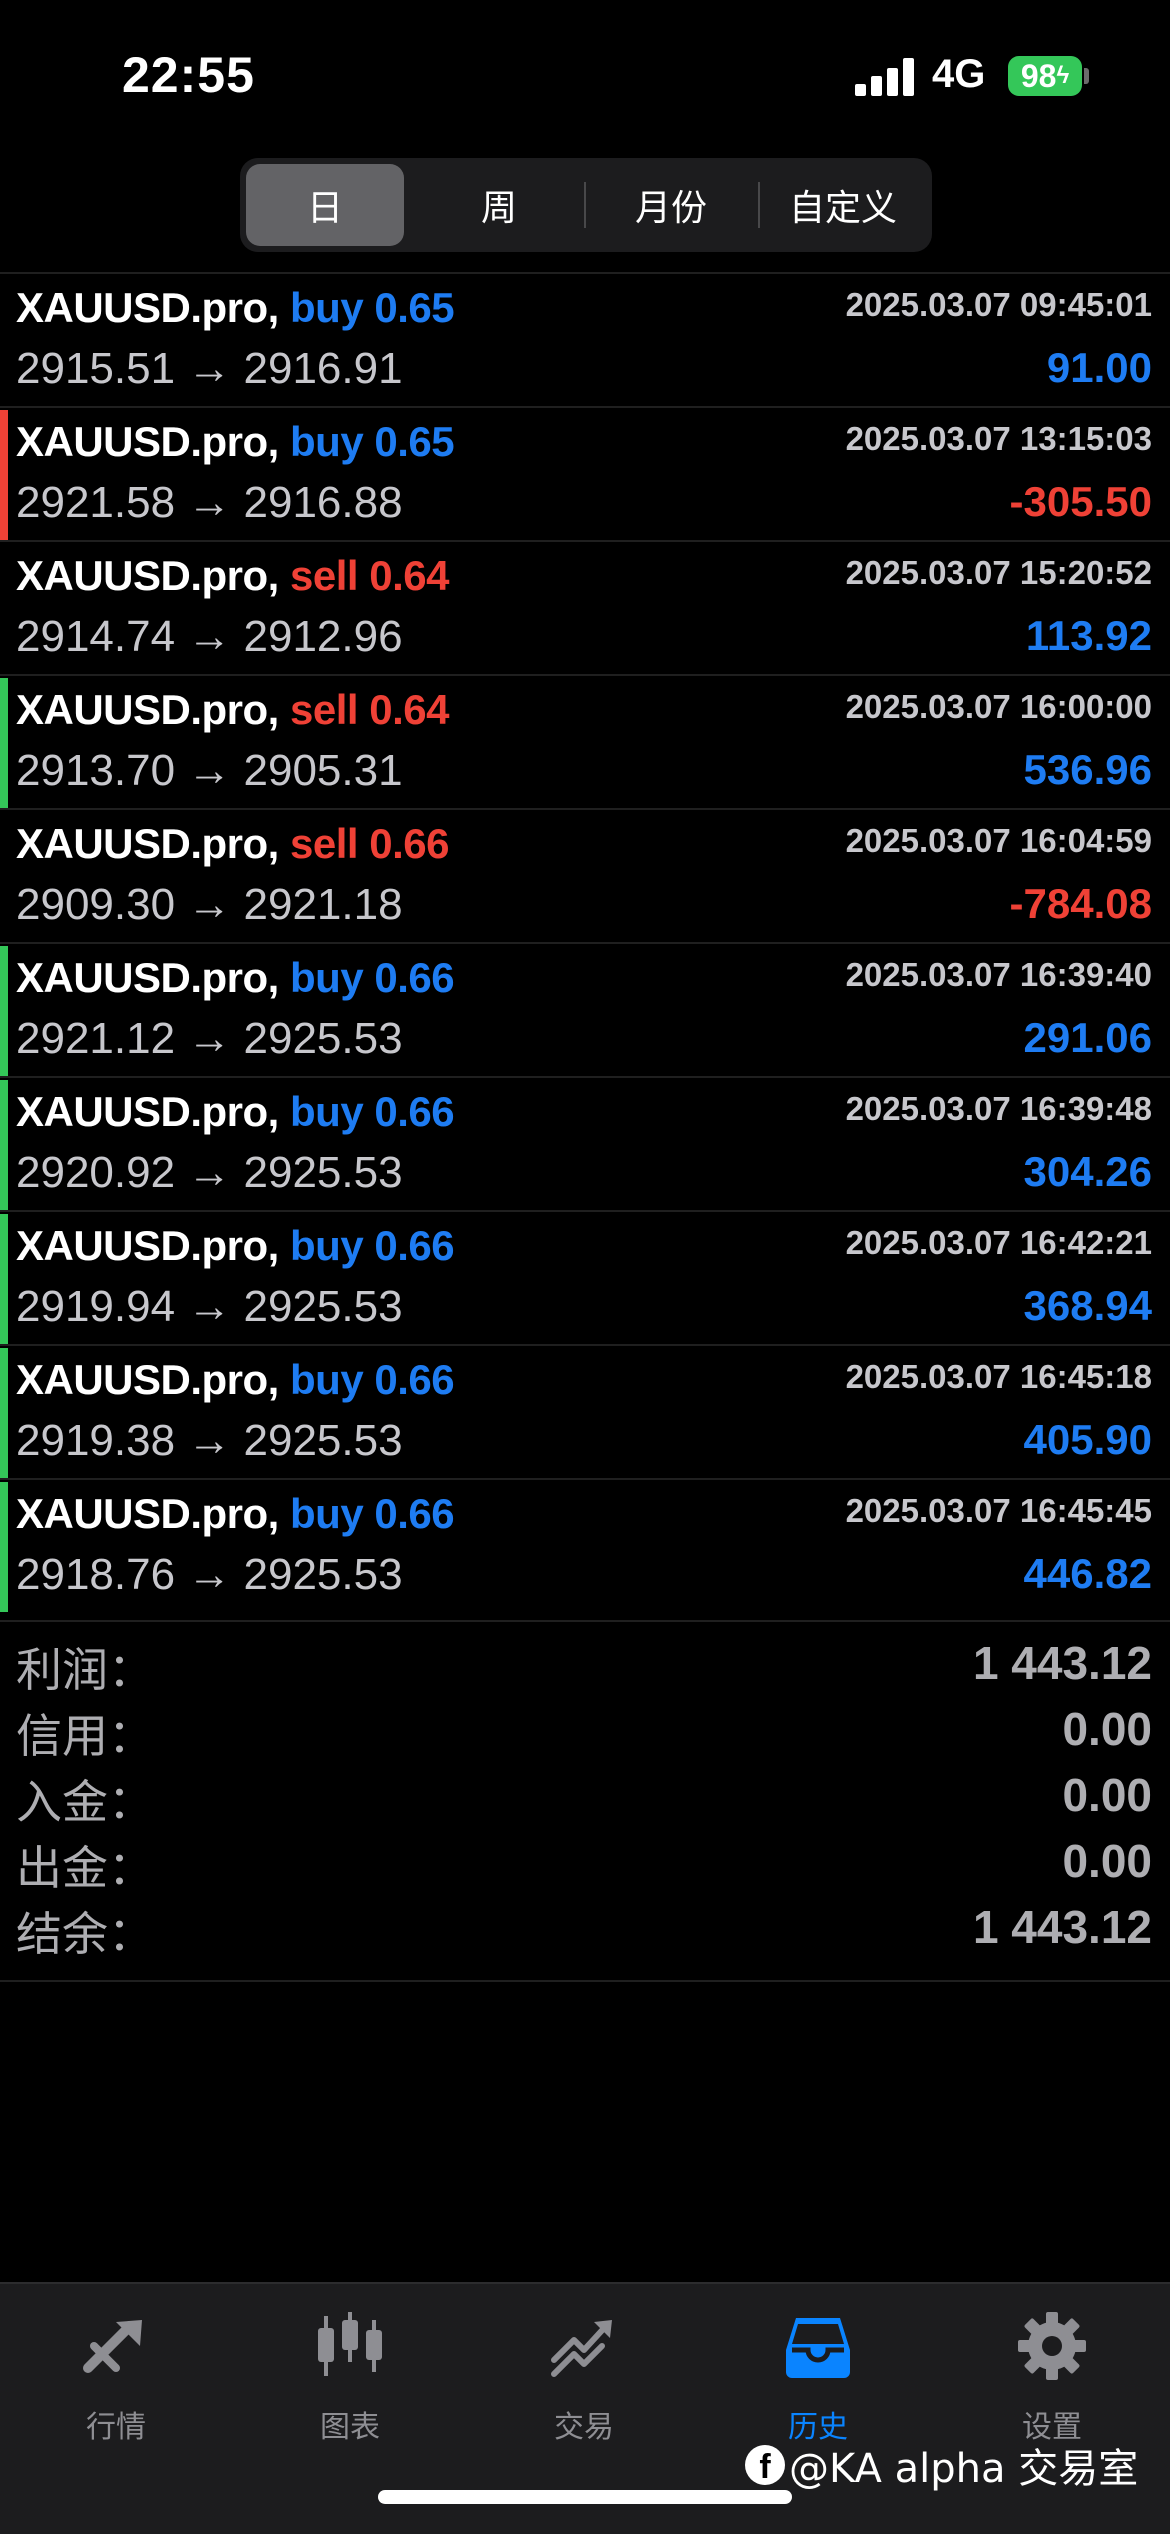 The image size is (1170, 2534). I want to click on watermark: f @KA alpha 交易室, so click(941, 2465).